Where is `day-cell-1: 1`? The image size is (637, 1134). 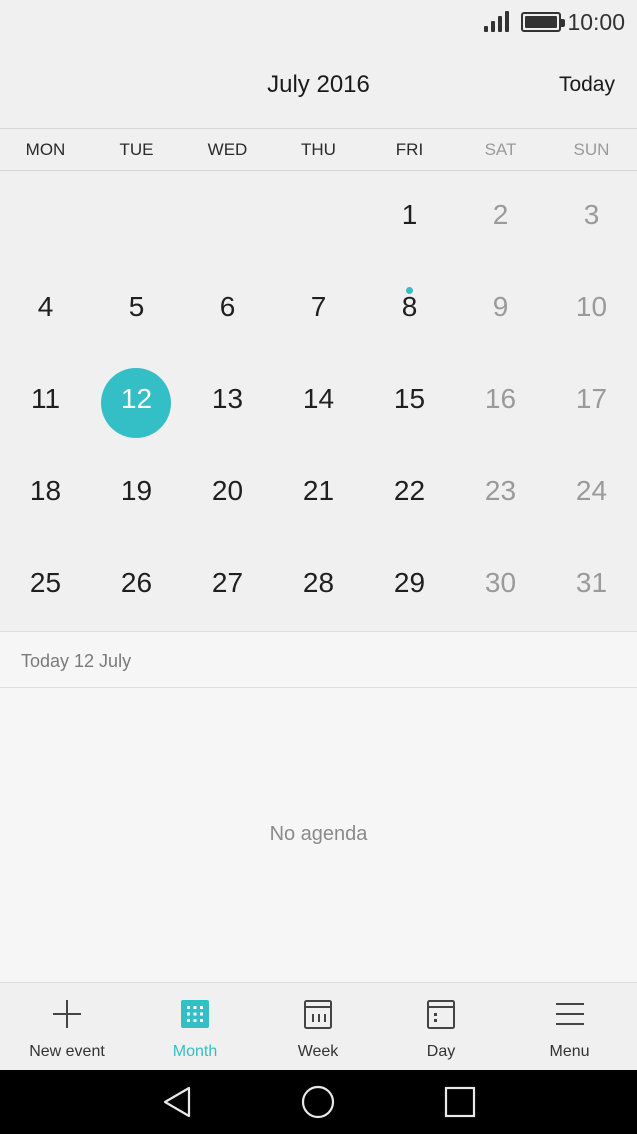
day-cell-1: 1 is located at coordinates (409, 217).